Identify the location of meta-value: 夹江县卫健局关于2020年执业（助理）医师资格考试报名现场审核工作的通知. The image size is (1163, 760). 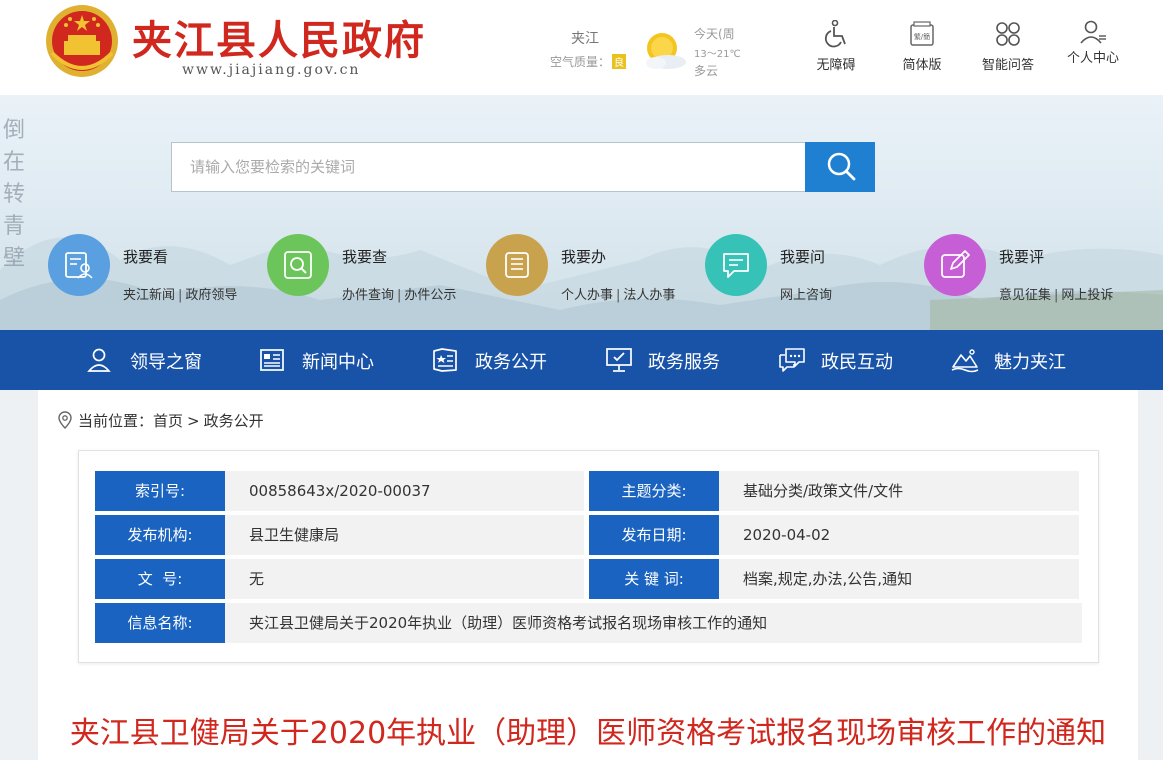
(653, 623).